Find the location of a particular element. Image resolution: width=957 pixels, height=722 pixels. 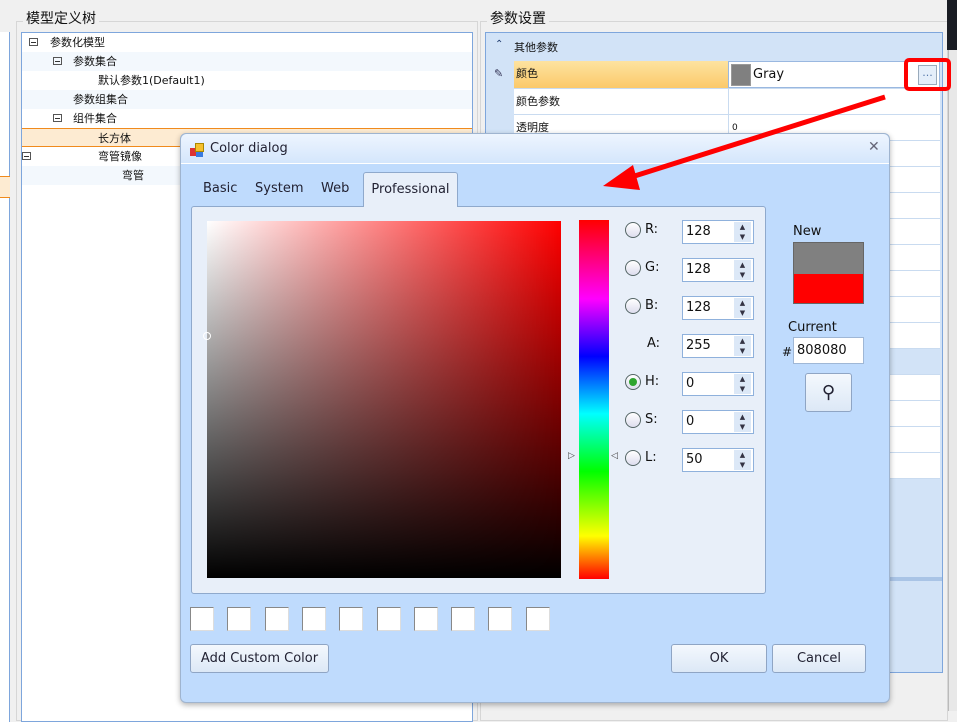

tab-professional: Professional is located at coordinates (410, 189).